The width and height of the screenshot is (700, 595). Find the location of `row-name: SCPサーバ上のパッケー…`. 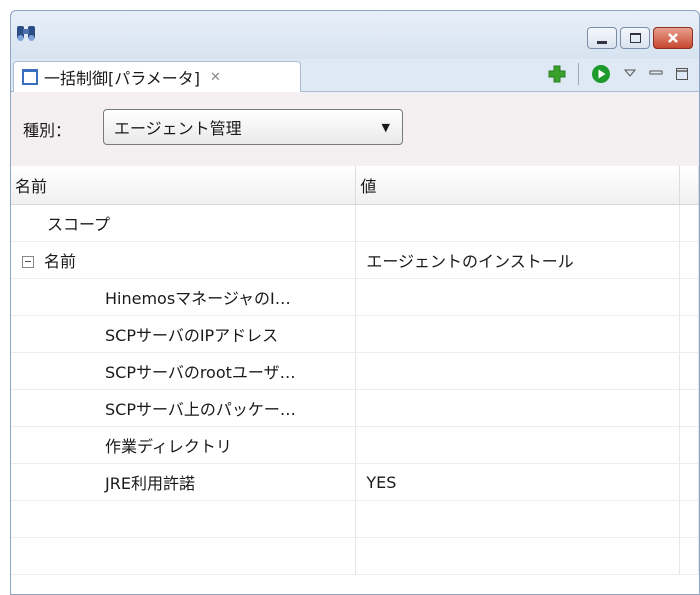

row-name: SCPサーバ上のパッケー… is located at coordinates (184, 408).